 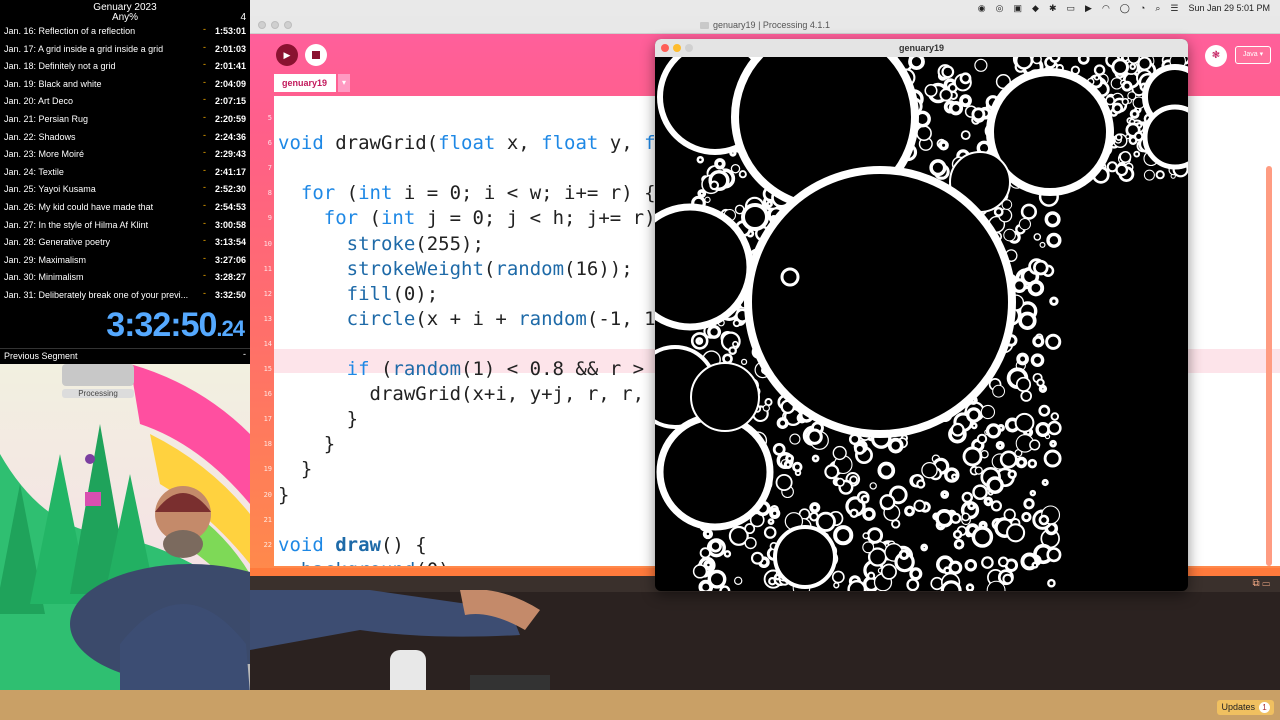 I want to click on split-time: 2:01:41, so click(x=230, y=66).